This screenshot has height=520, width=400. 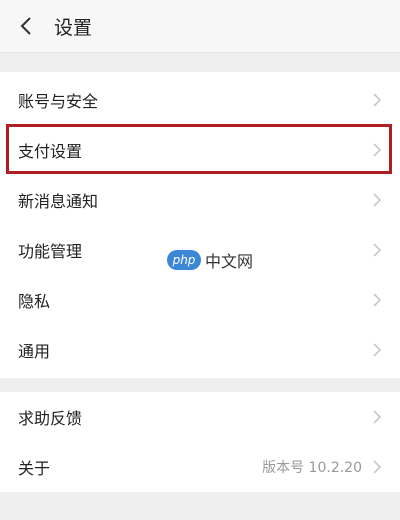 What do you see at coordinates (200, 26) in the screenshot?
I see `app-header: 设置` at bounding box center [200, 26].